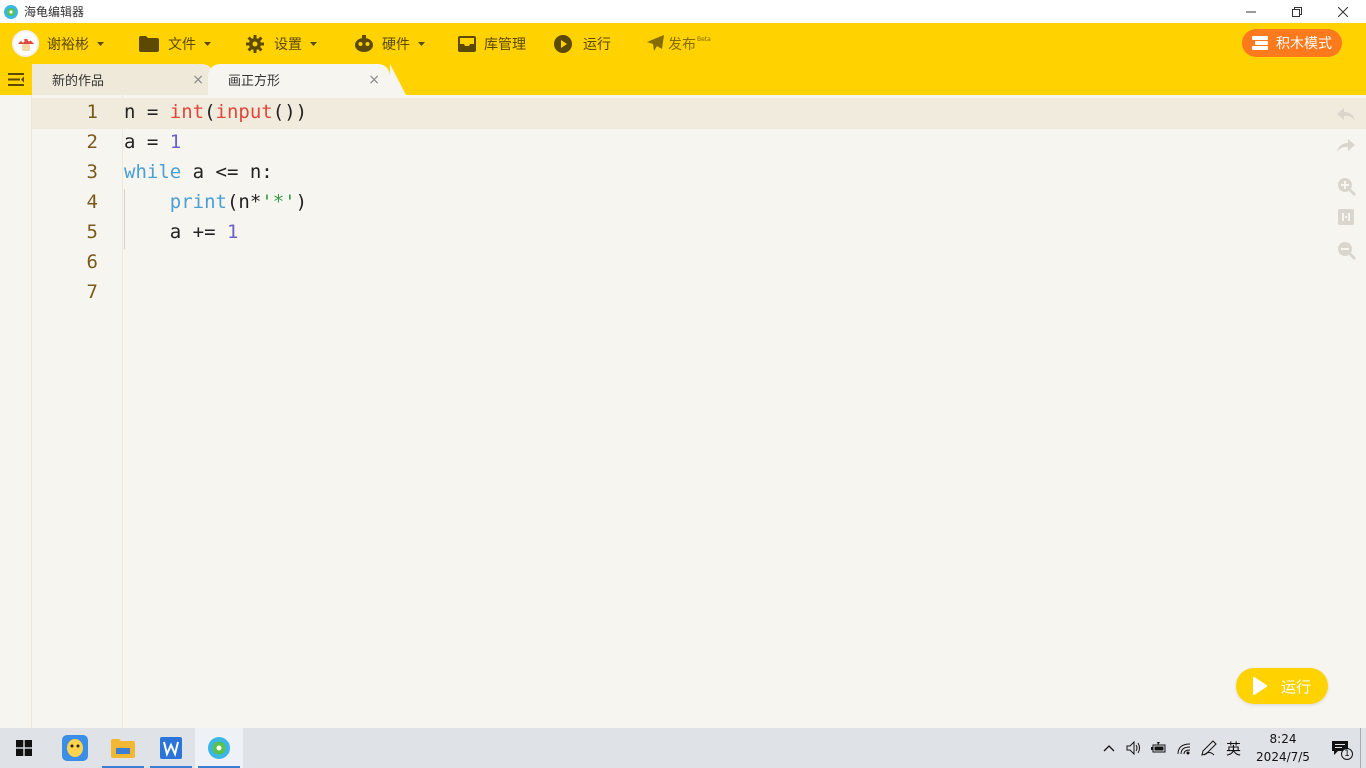 This screenshot has width=1366, height=768. I want to click on code-line: n = int(input()), so click(215, 112).